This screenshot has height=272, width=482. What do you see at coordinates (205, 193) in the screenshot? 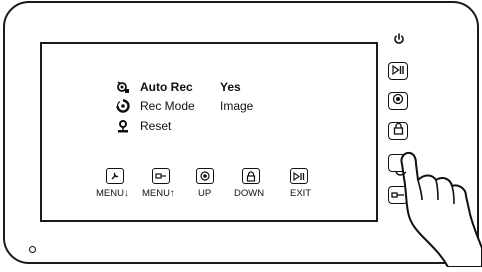
I see `key-label-up: UP` at bounding box center [205, 193].